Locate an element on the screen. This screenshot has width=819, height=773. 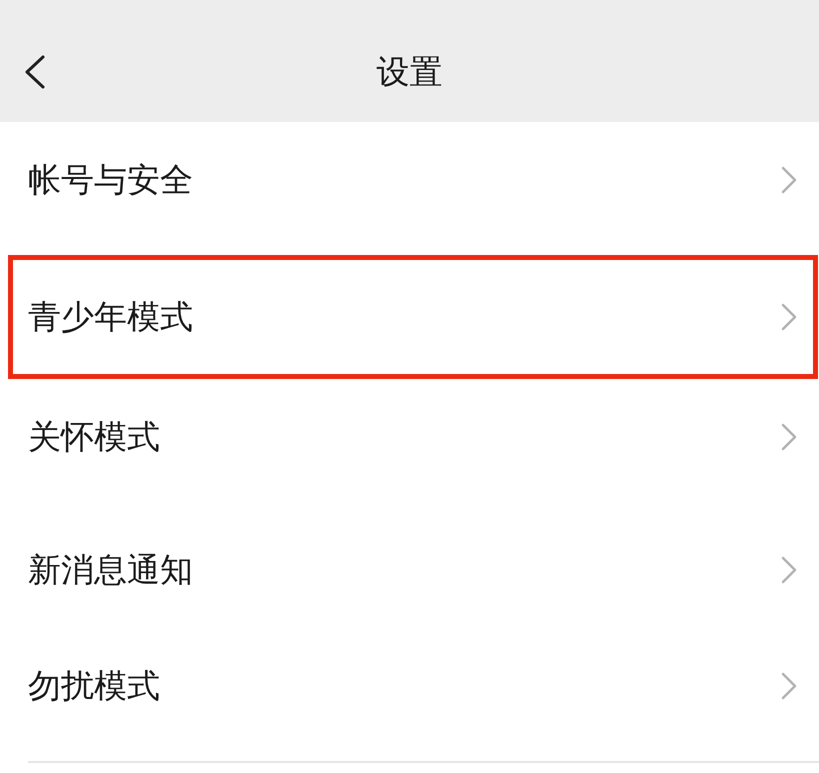
page-title: 设置 is located at coordinates (409, 72).